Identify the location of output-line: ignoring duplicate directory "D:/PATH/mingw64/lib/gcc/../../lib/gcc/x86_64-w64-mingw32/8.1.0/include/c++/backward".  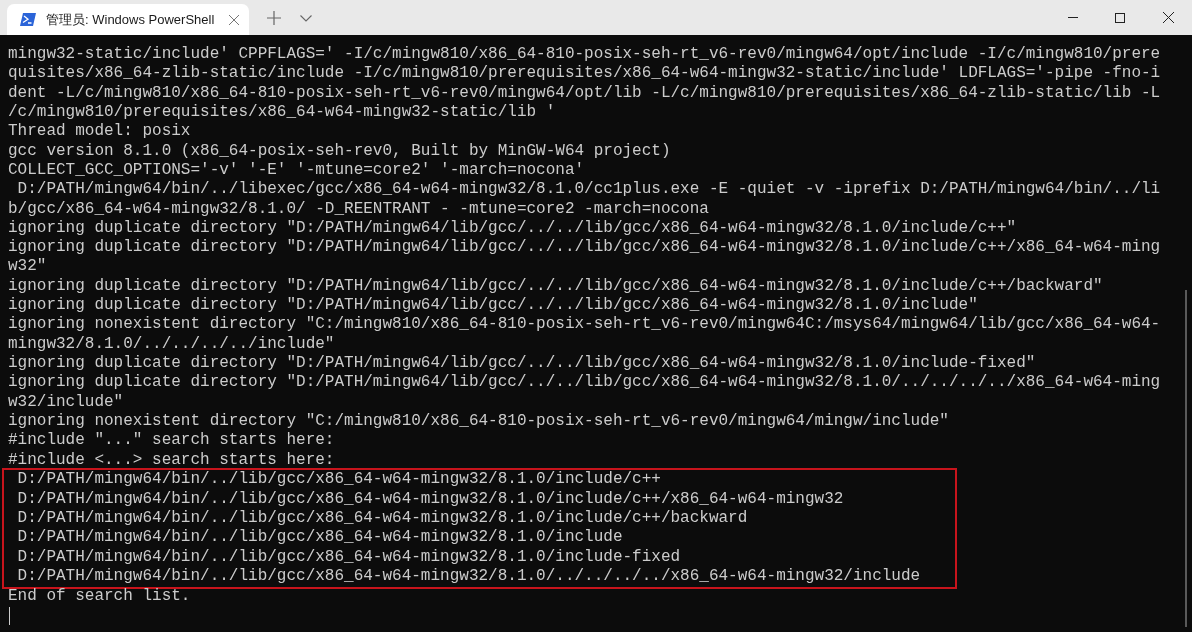
(556, 286).